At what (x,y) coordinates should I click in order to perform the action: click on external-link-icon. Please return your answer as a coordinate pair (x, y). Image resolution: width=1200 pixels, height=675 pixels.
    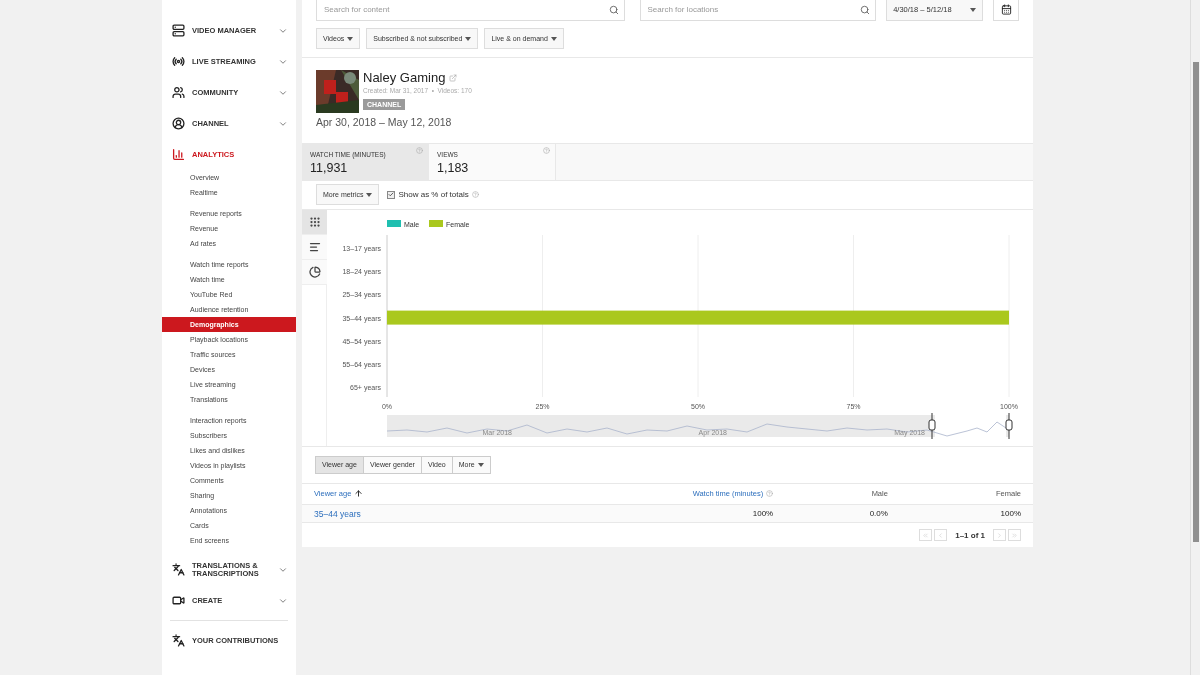
    Looking at the image, I should click on (453, 77).